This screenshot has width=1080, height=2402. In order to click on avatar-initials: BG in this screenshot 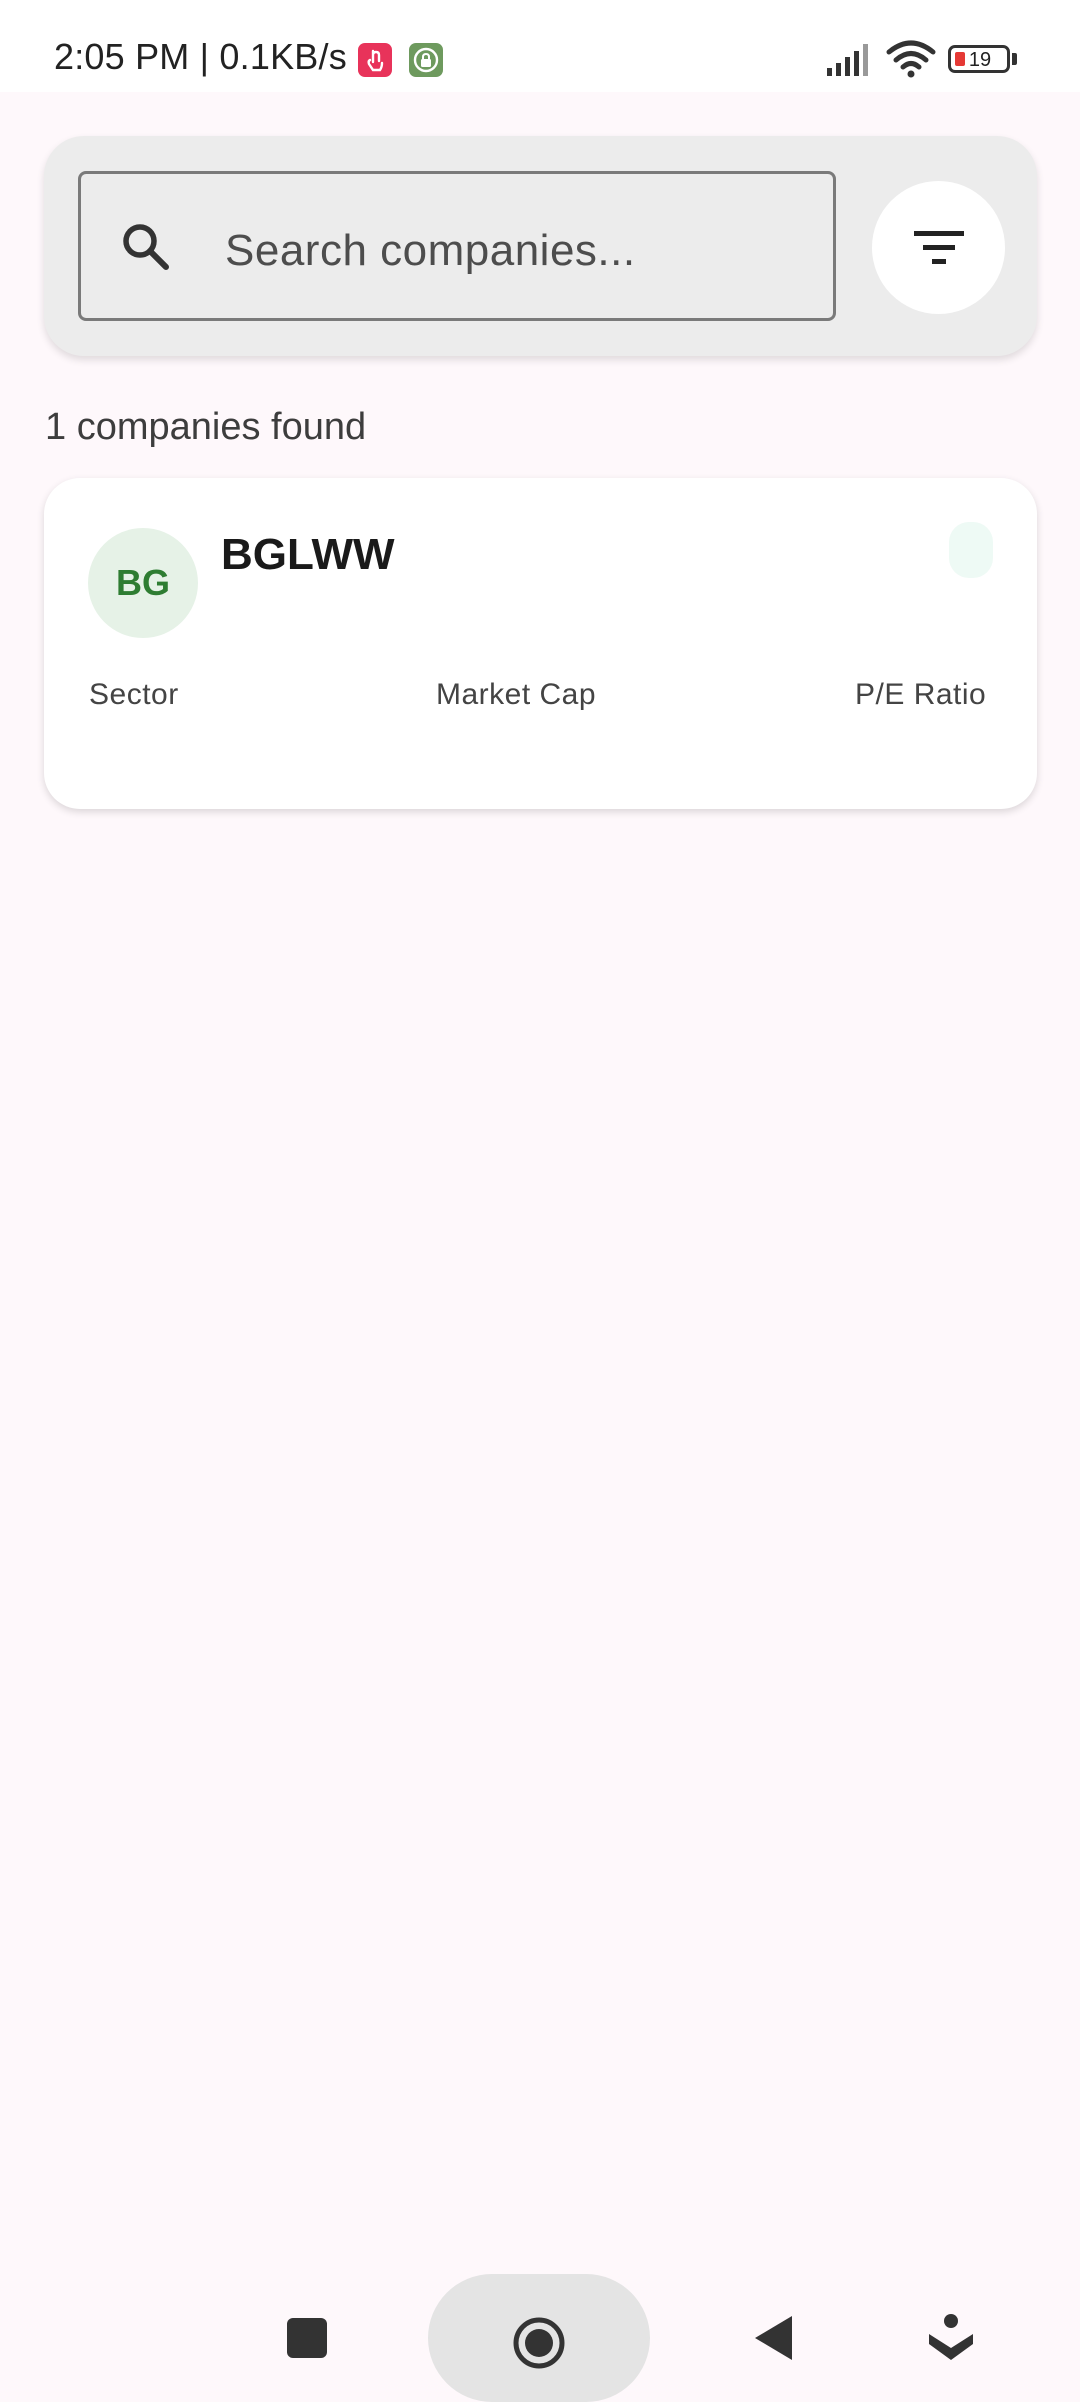, I will do `click(143, 582)`.